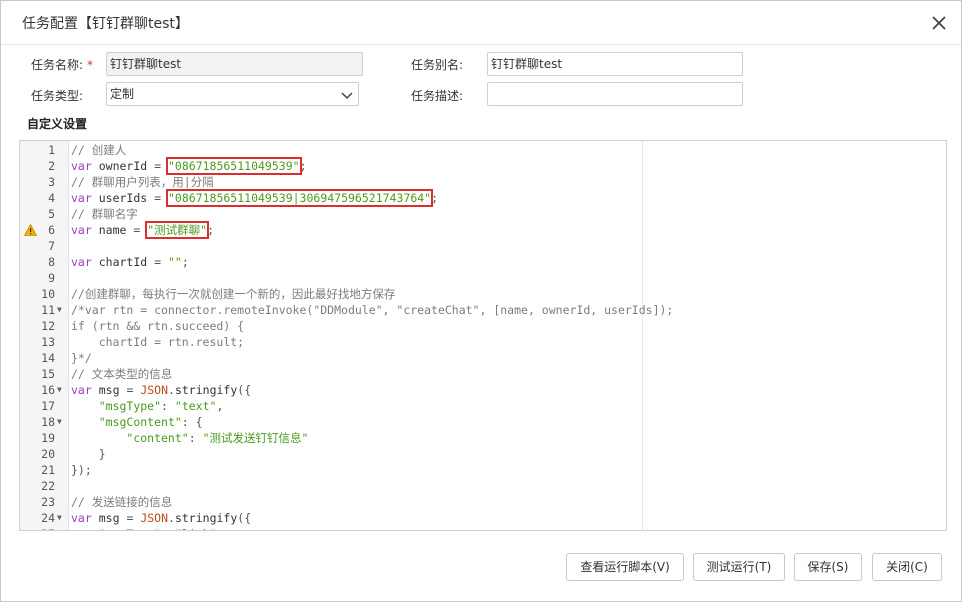 The height and width of the screenshot is (602, 962). Describe the element at coordinates (483, 390) in the screenshot. I see `code-line: 16 ▼ var msg = JSON.stringify({` at that location.